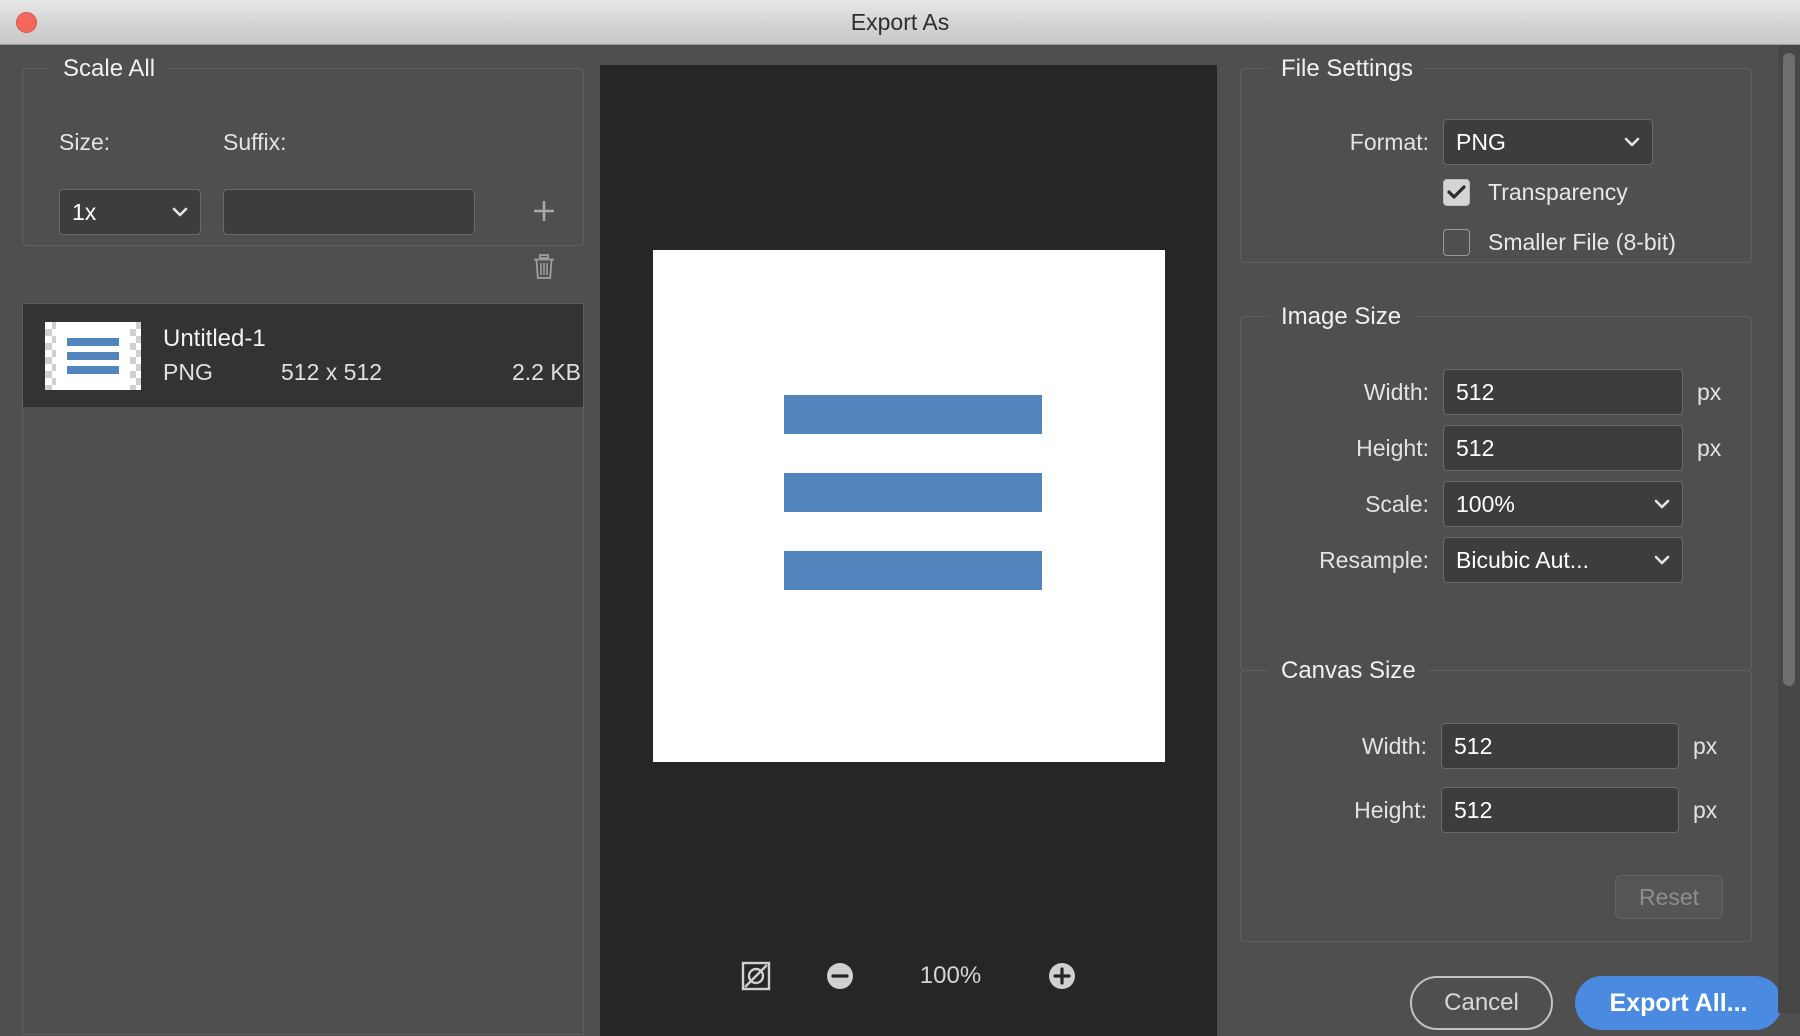 This screenshot has width=1800, height=1036. I want to click on scrollbar-thumb, so click(1789, 369).